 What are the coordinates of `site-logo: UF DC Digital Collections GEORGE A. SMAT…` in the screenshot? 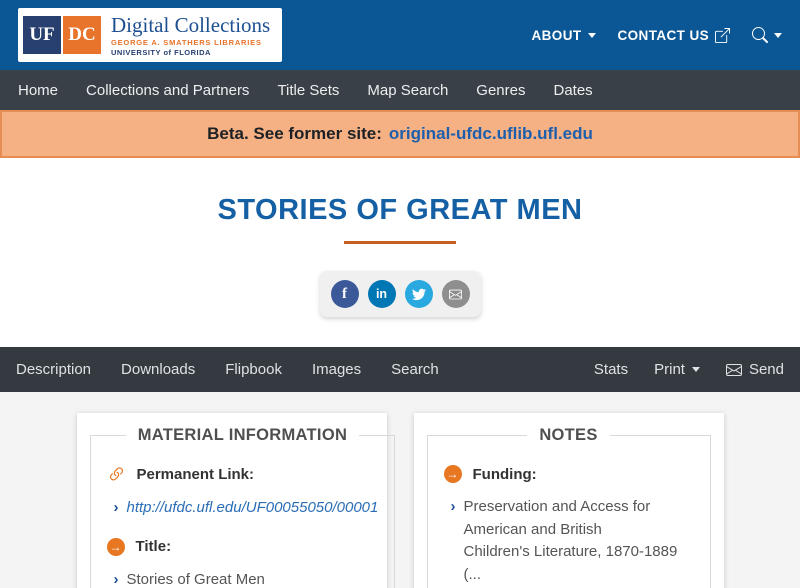 It's located at (150, 35).